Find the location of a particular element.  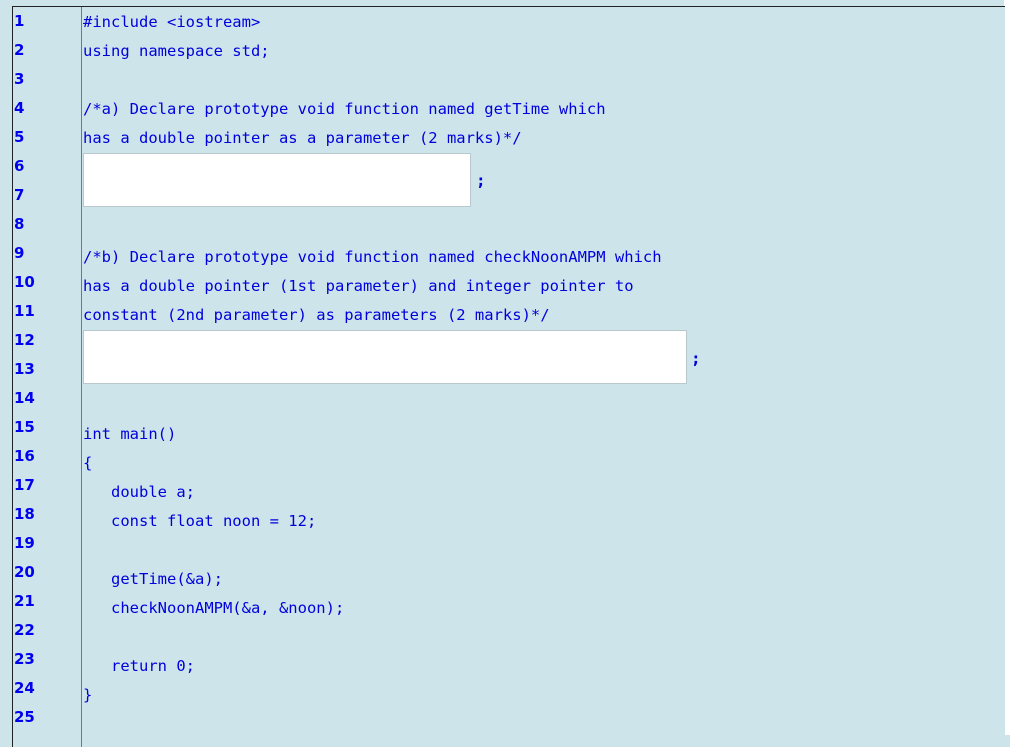

code-line-using: using namespace std; is located at coordinates (176, 51).